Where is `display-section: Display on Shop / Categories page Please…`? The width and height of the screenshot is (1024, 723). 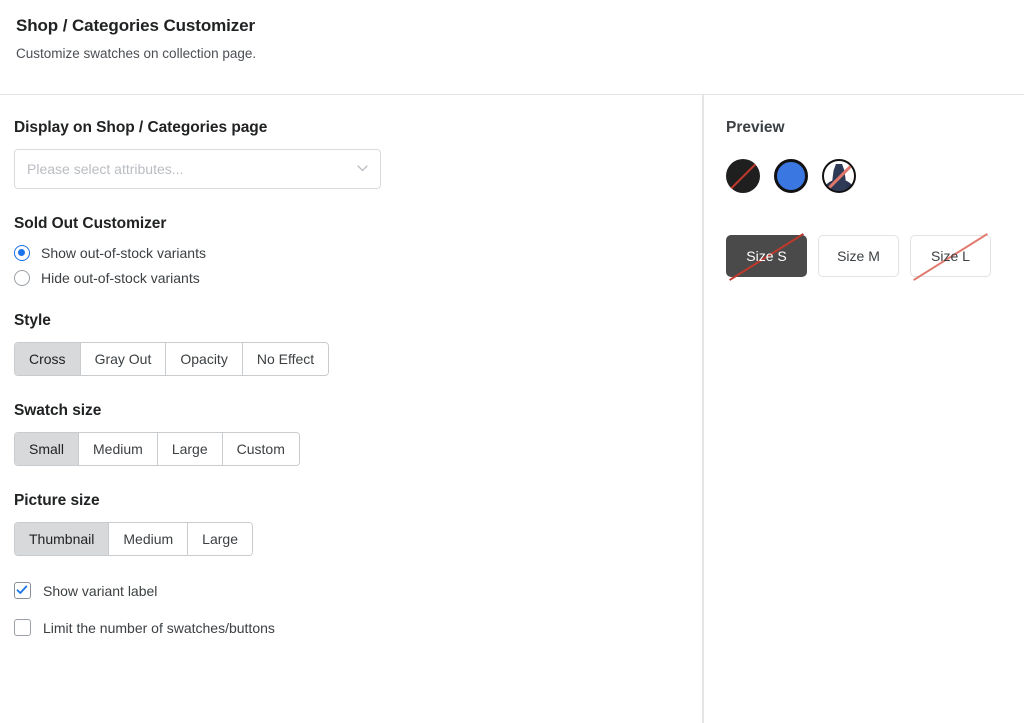 display-section: Display on Shop / Categories page Please… is located at coordinates (350, 154).